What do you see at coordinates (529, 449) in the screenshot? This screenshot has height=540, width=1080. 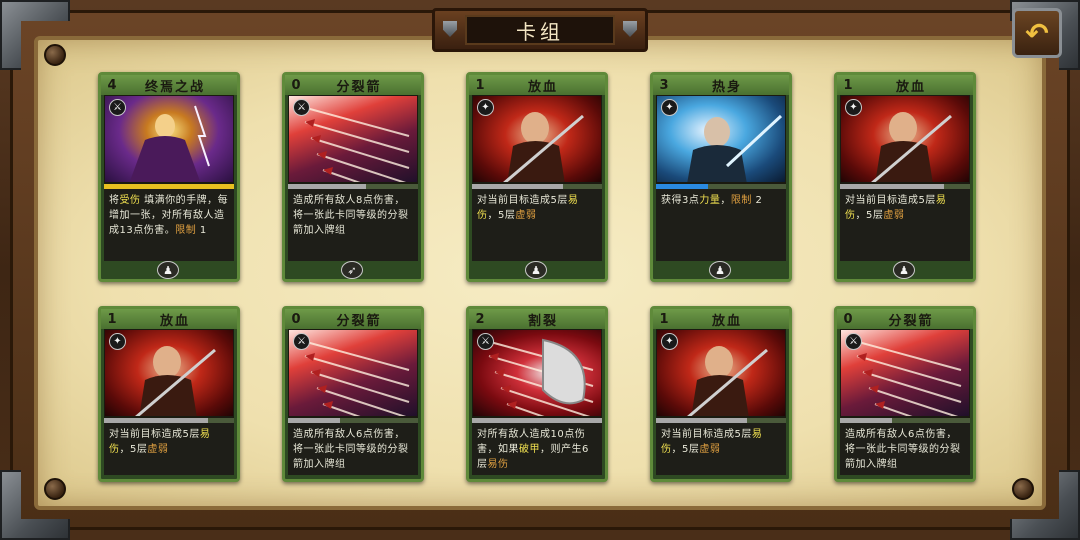 I see `keyword: 破甲` at bounding box center [529, 449].